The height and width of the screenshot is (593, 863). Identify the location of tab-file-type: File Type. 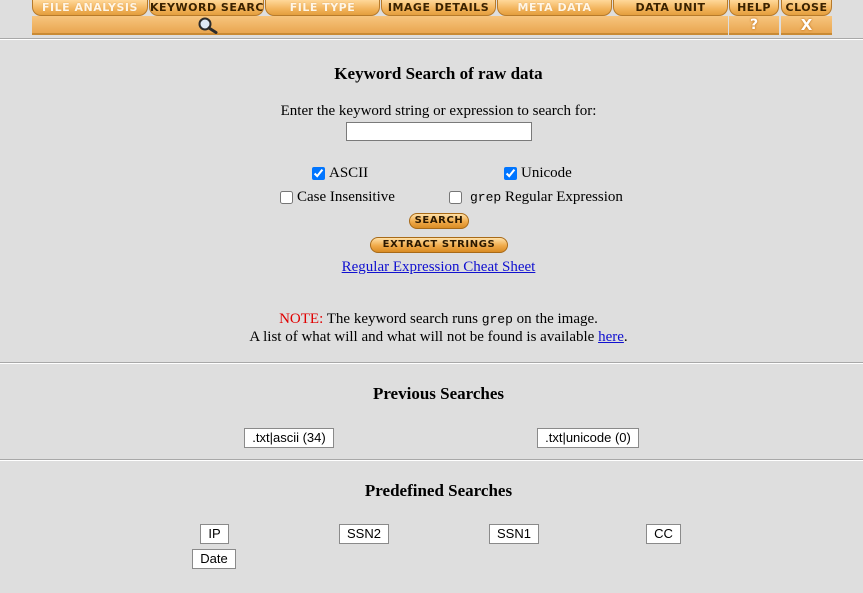
(322, 8).